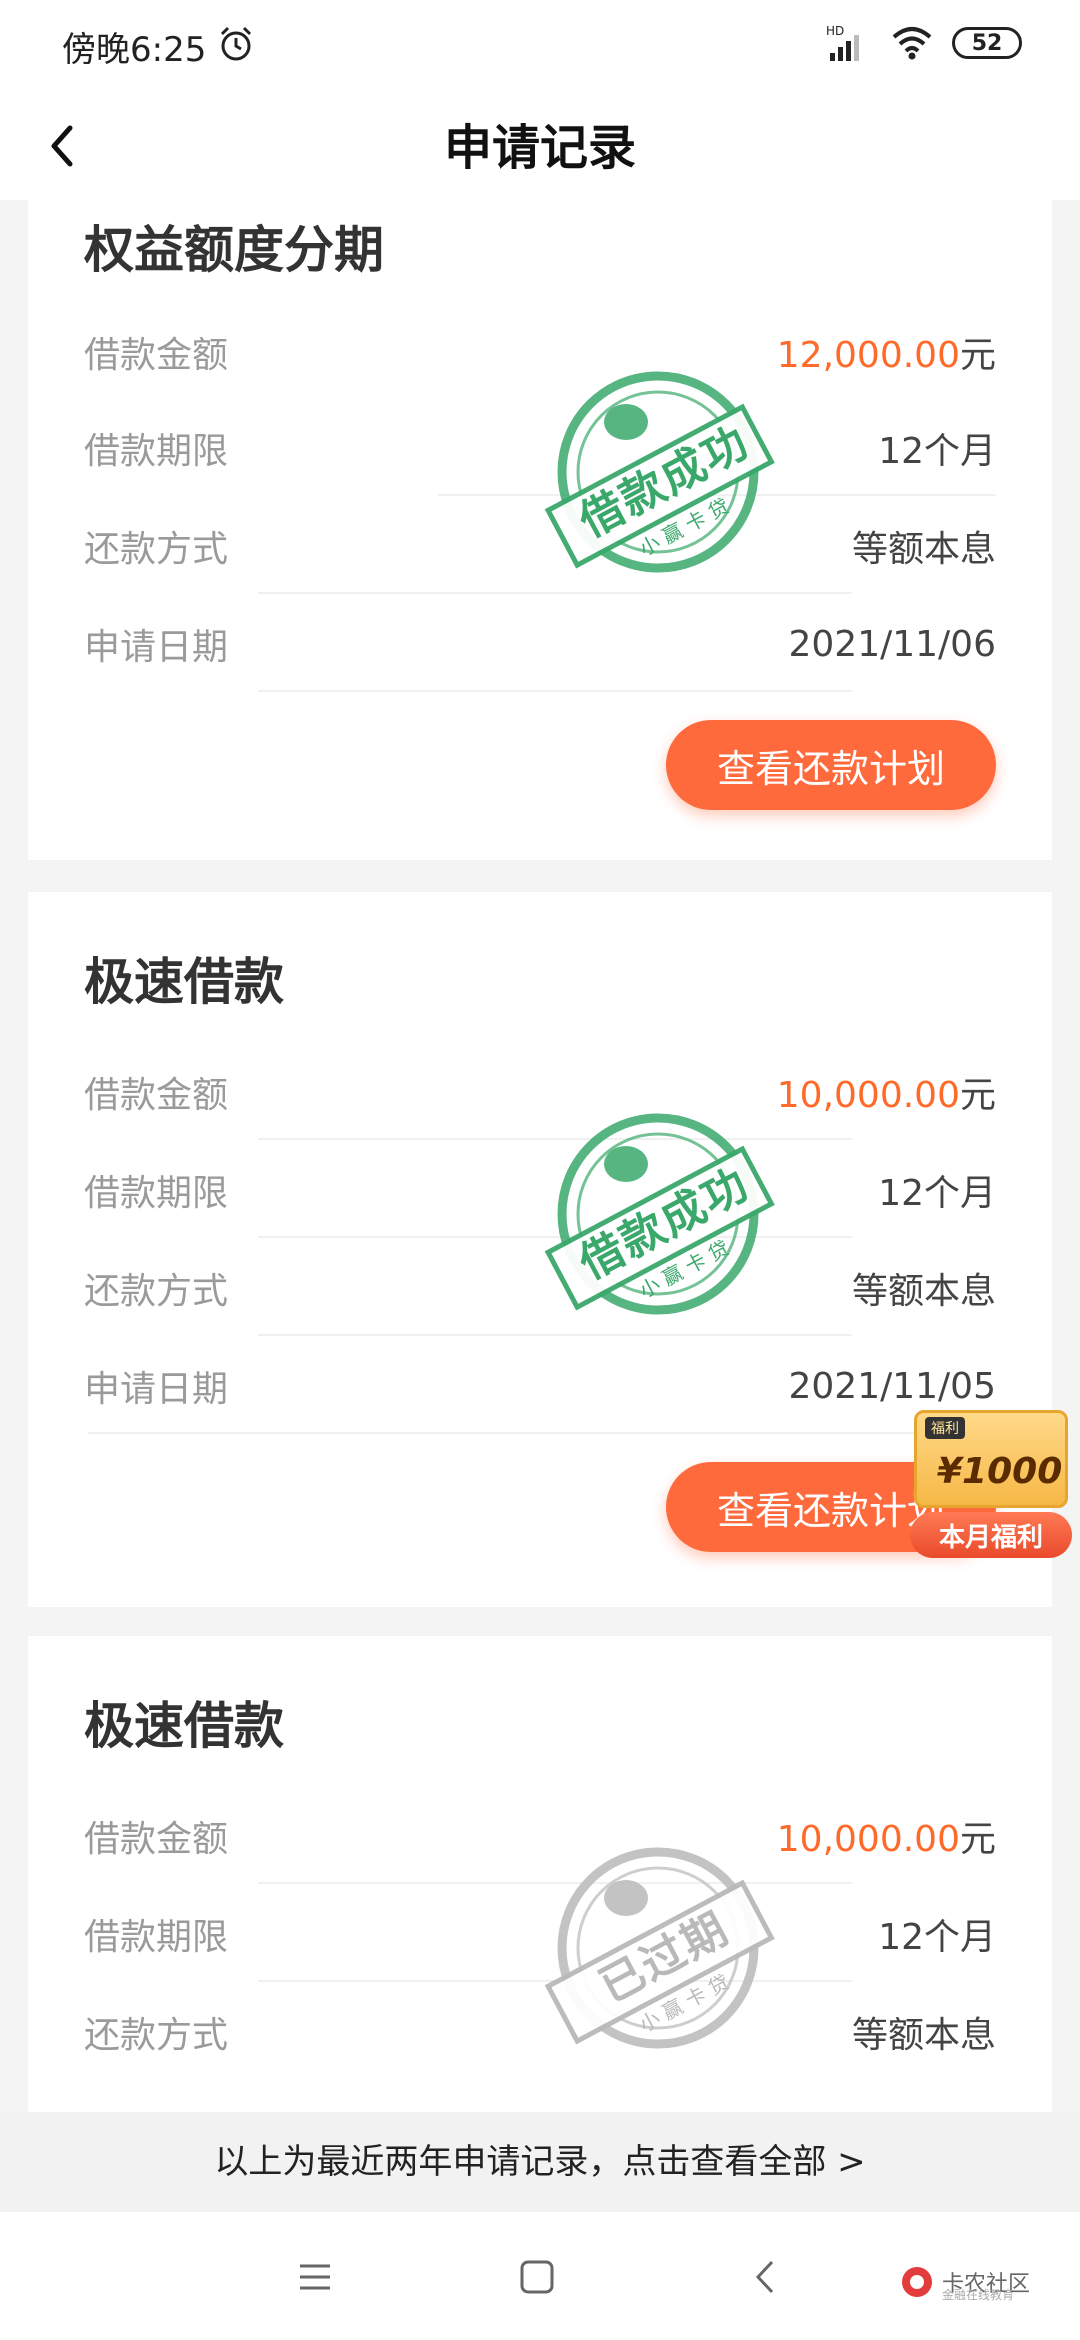  I want to click on expired-stamp: 已过期 小赢卡贷, so click(658, 1946).